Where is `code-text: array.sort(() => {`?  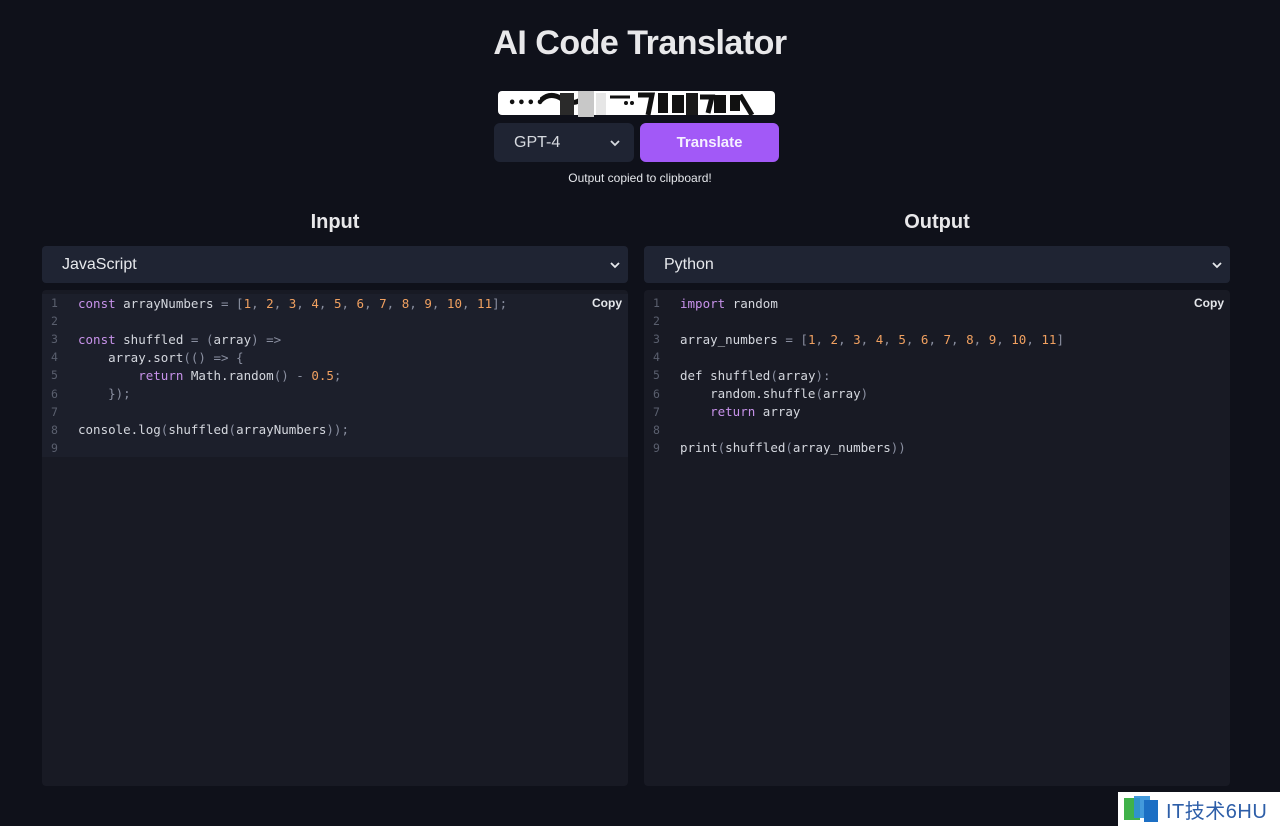
code-text: array.sort(() => { is located at coordinates (161, 357).